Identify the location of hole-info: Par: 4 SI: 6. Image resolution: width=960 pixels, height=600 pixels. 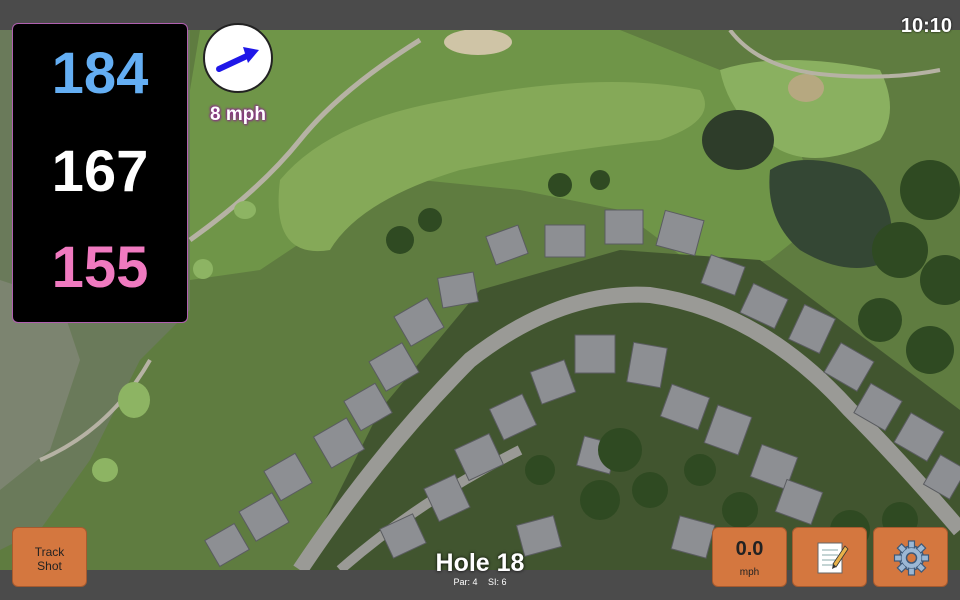
(480, 582).